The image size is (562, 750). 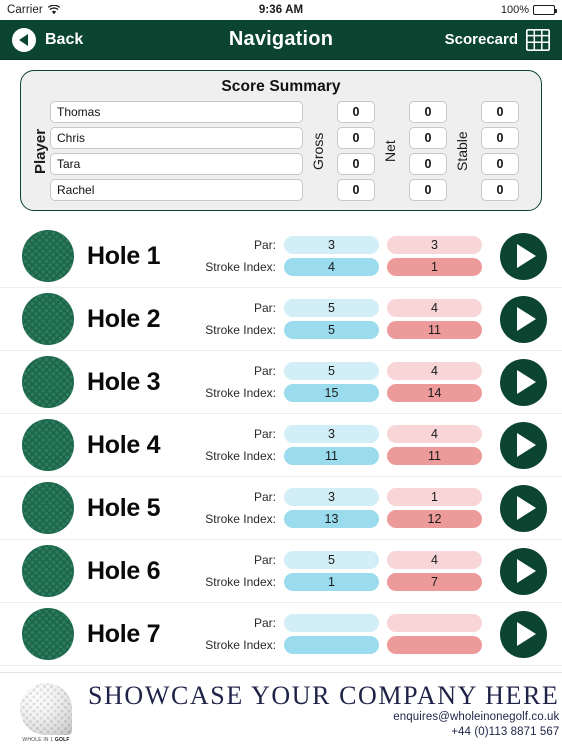 I want to click on hole-stats: Par: Stroke Index: 3 4 3 1, so click(x=347, y=256).